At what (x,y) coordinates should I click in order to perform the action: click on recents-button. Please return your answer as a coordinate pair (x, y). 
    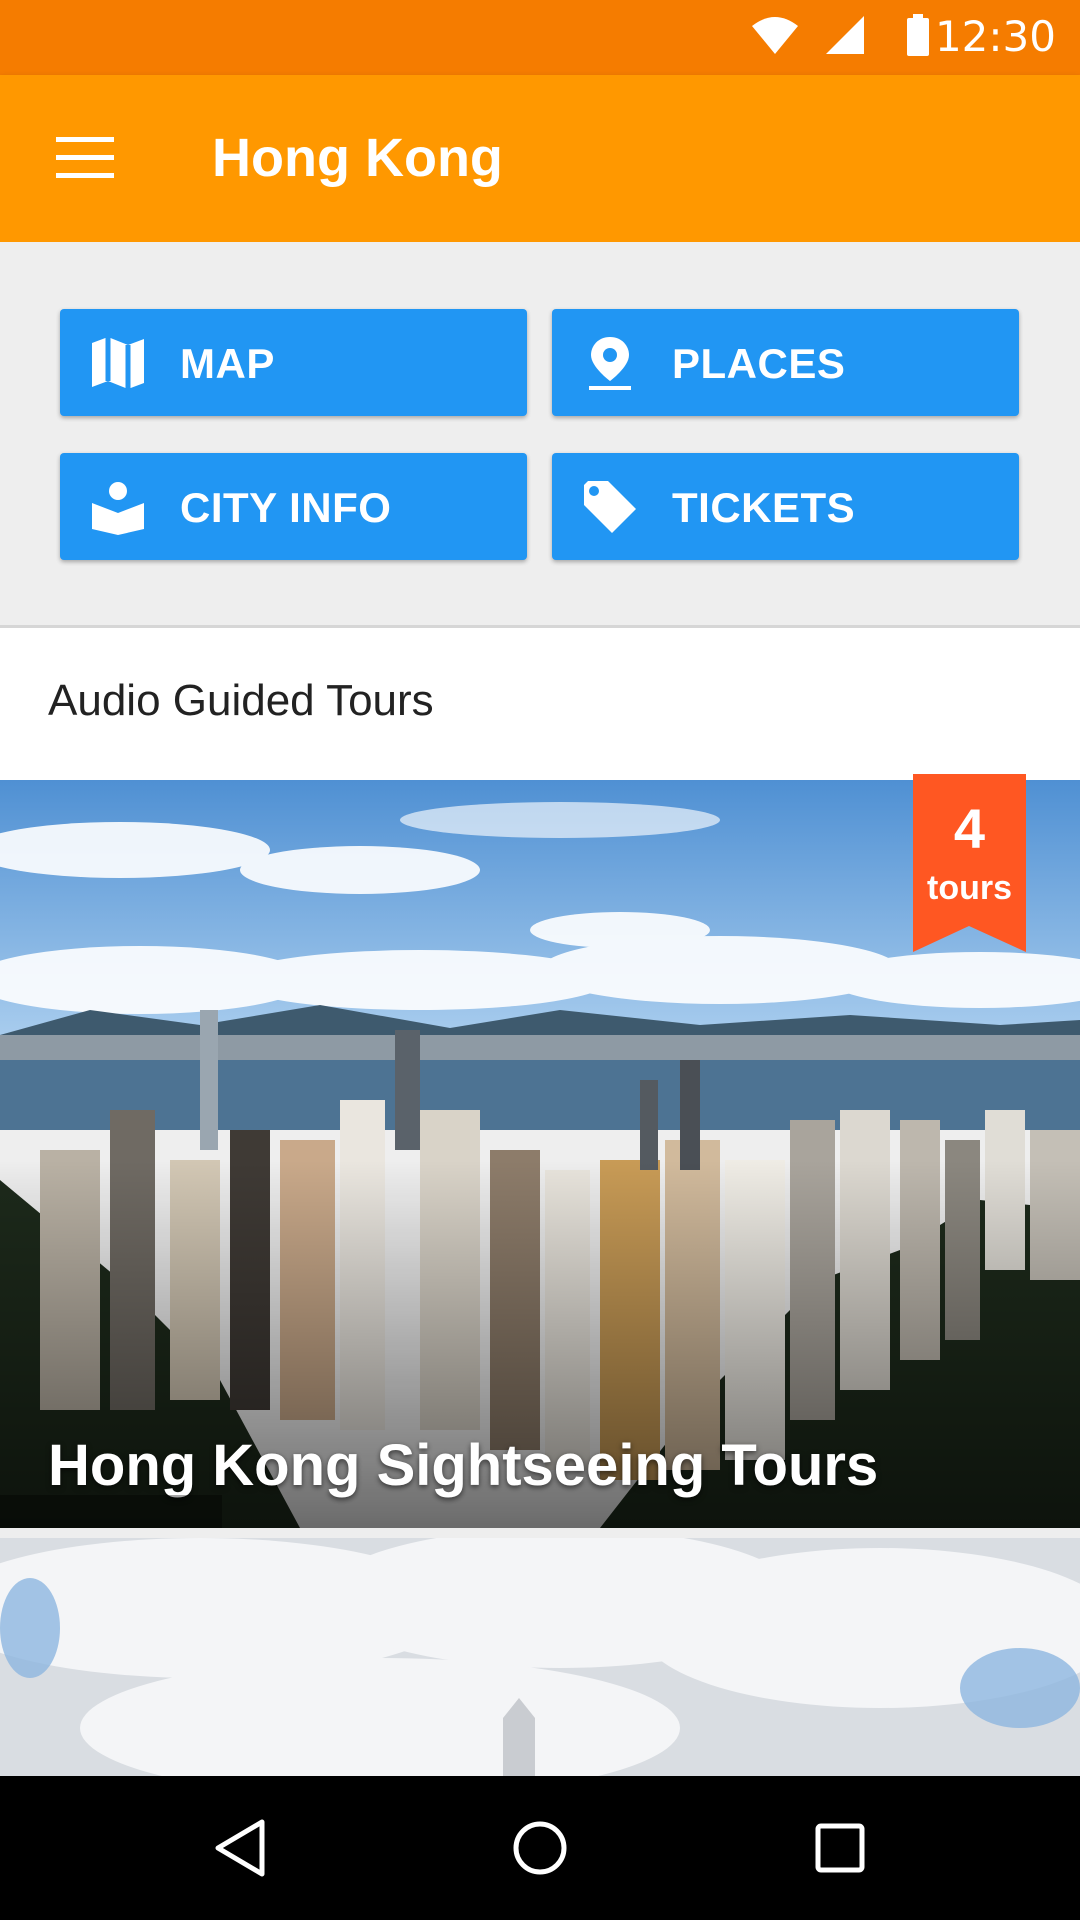
    Looking at the image, I should click on (840, 1848).